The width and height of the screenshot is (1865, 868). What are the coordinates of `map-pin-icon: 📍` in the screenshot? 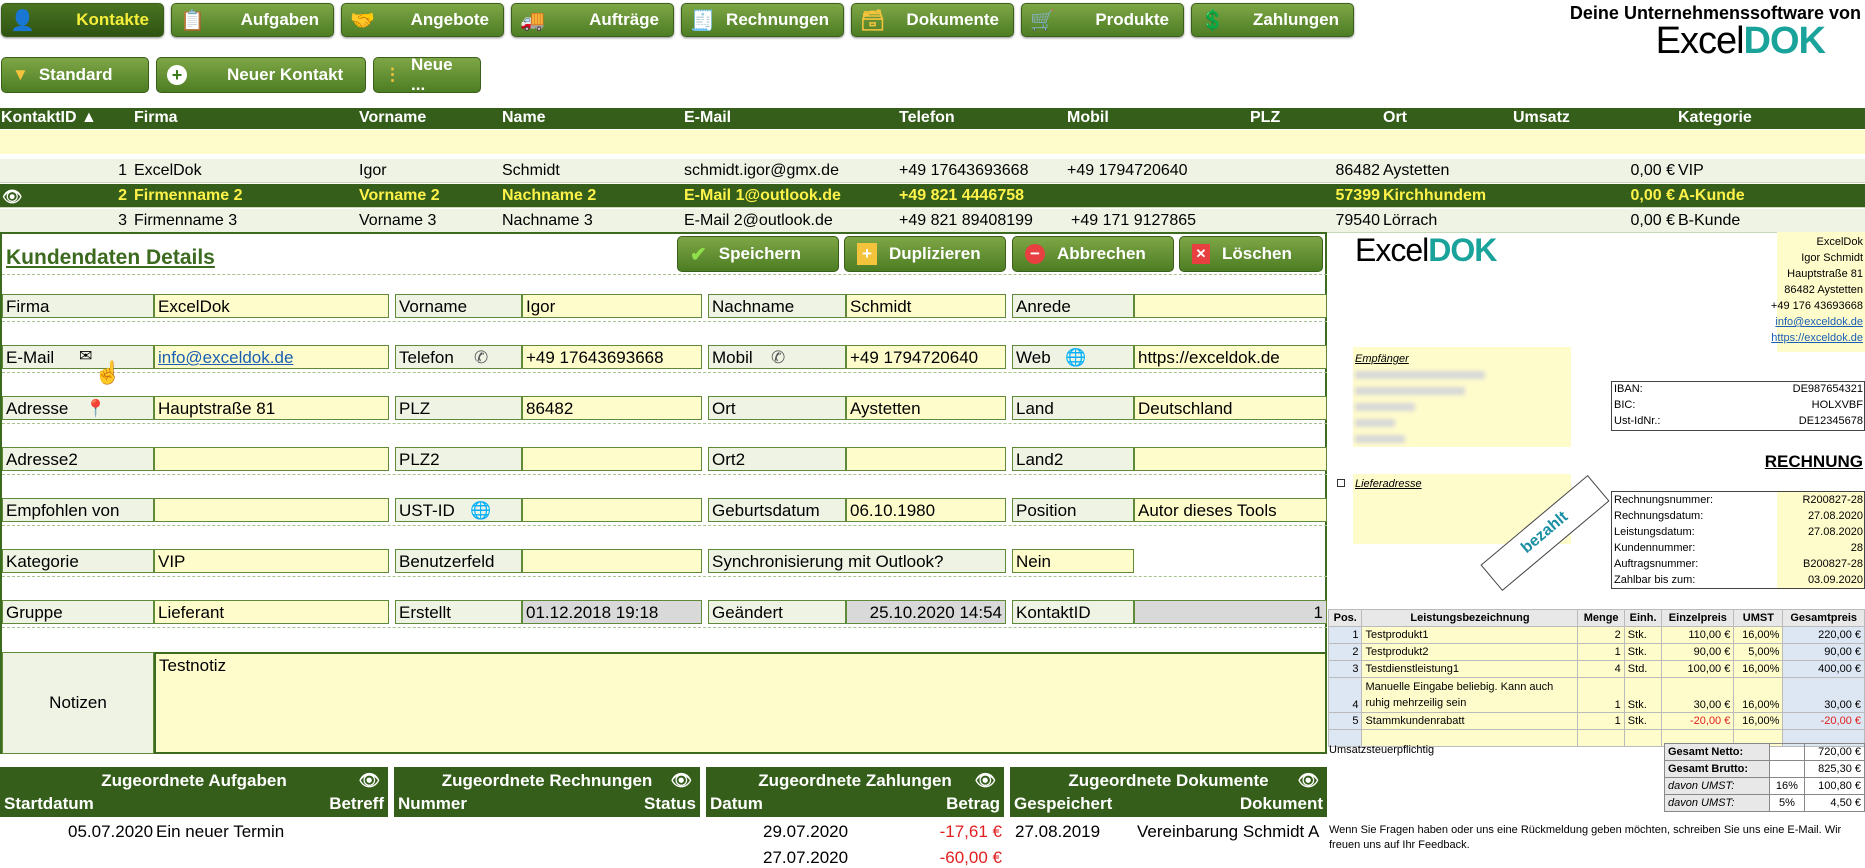 It's located at (95, 409).